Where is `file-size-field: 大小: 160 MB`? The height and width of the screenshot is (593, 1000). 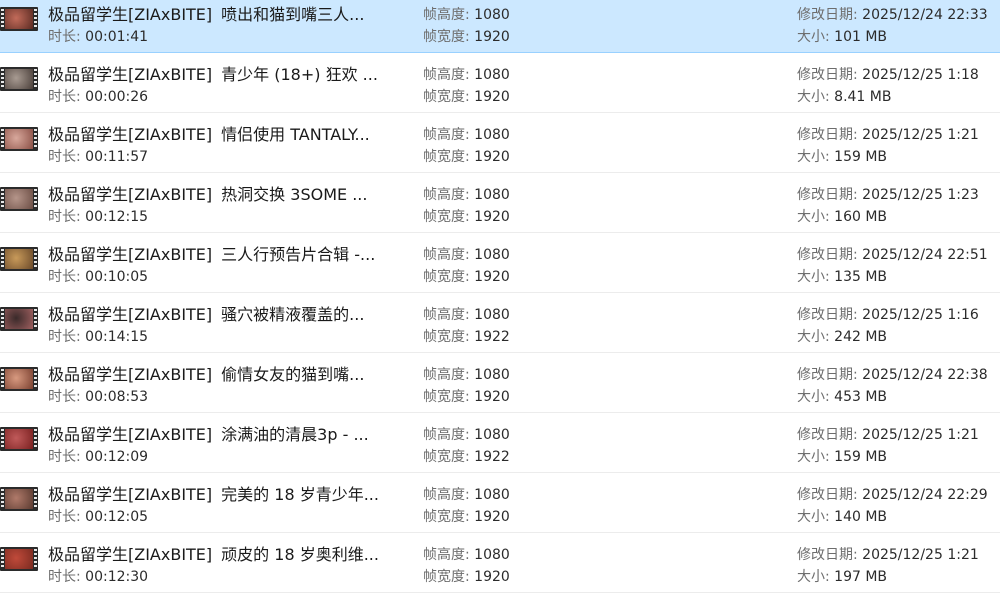 file-size-field: 大小: 160 MB is located at coordinates (842, 216).